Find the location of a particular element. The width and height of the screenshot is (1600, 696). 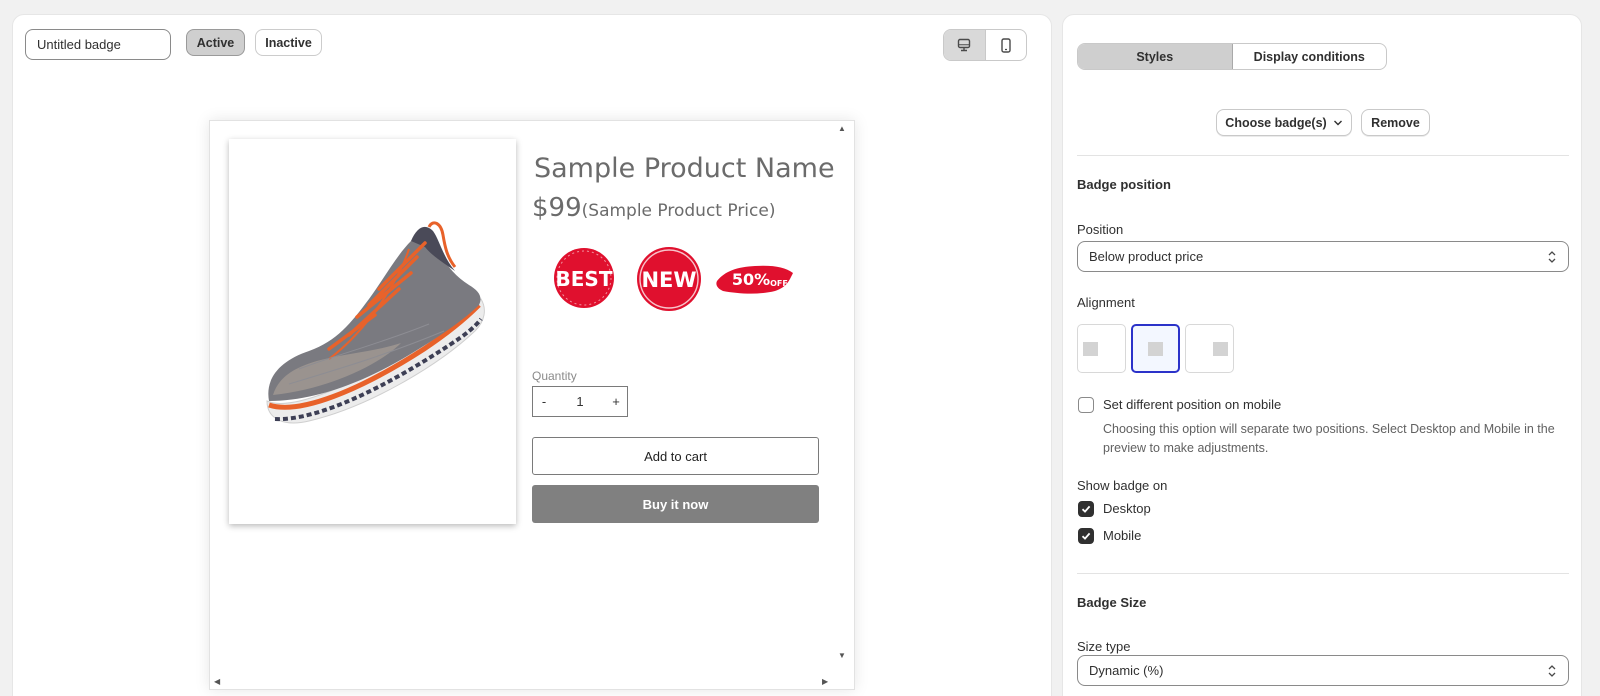

desktop-icon is located at coordinates (964, 45).